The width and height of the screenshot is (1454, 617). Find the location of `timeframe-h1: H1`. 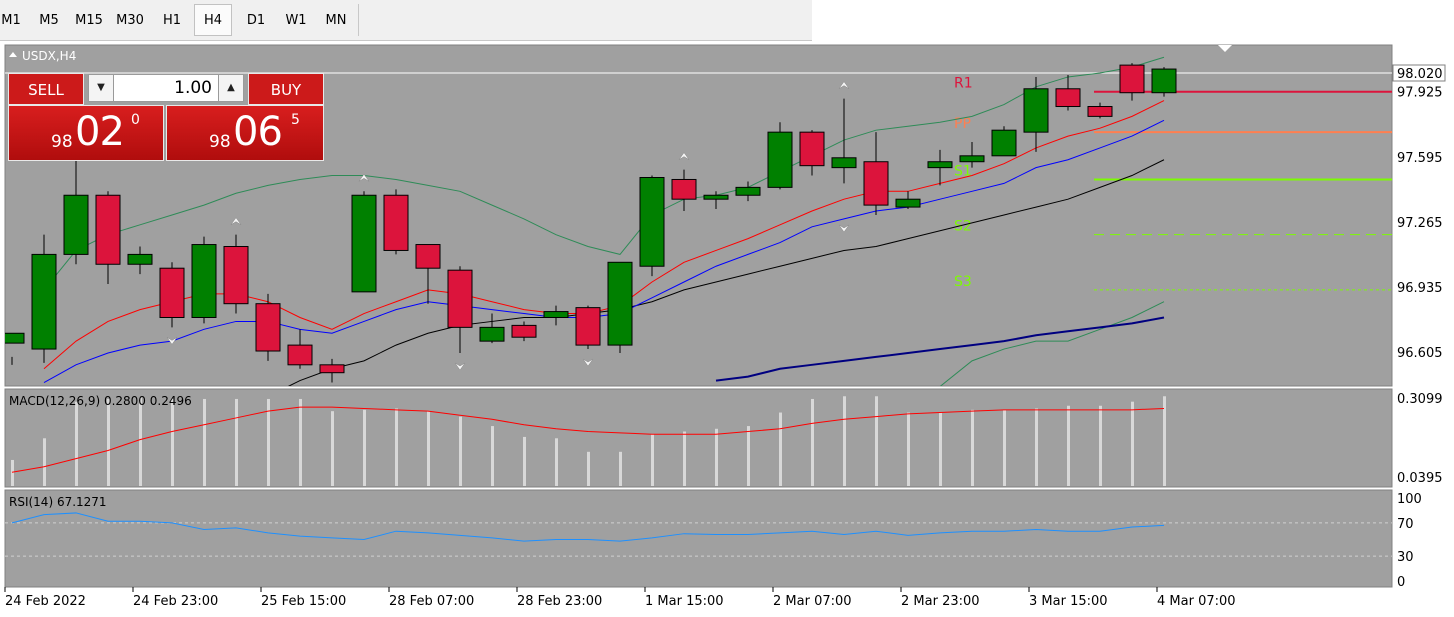

timeframe-h1: H1 is located at coordinates (172, 20).